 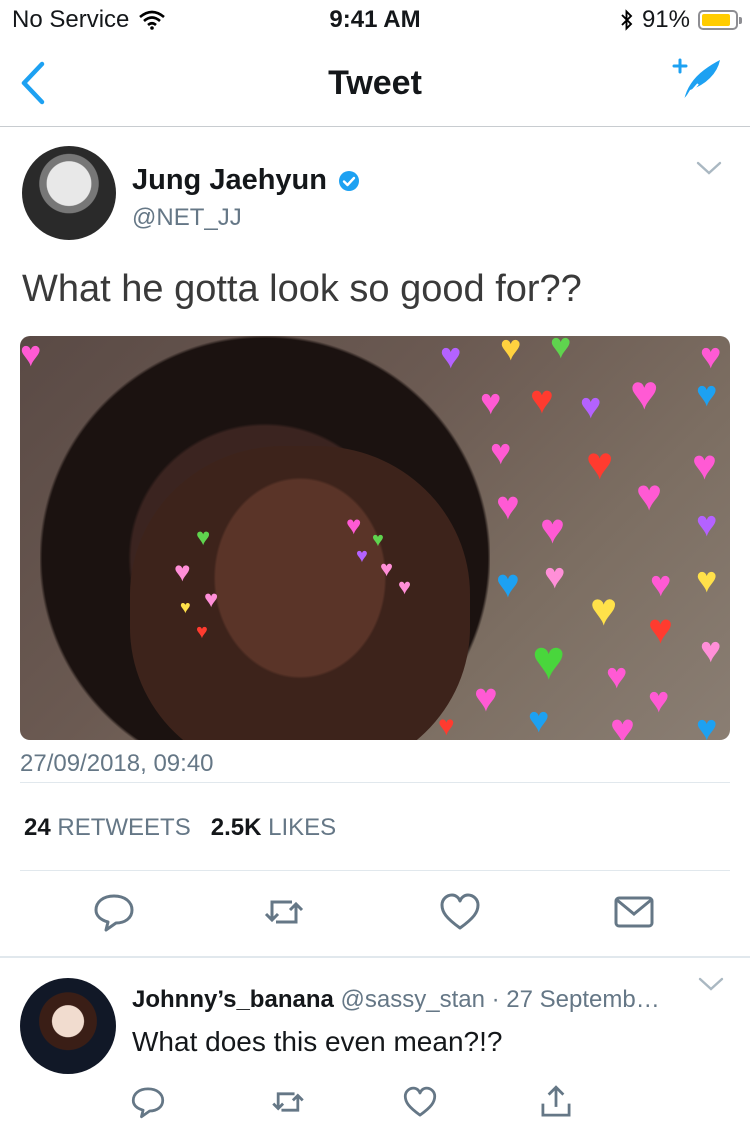 I want to click on retweets-stat: 24 RETWEETS, so click(x=107, y=827).